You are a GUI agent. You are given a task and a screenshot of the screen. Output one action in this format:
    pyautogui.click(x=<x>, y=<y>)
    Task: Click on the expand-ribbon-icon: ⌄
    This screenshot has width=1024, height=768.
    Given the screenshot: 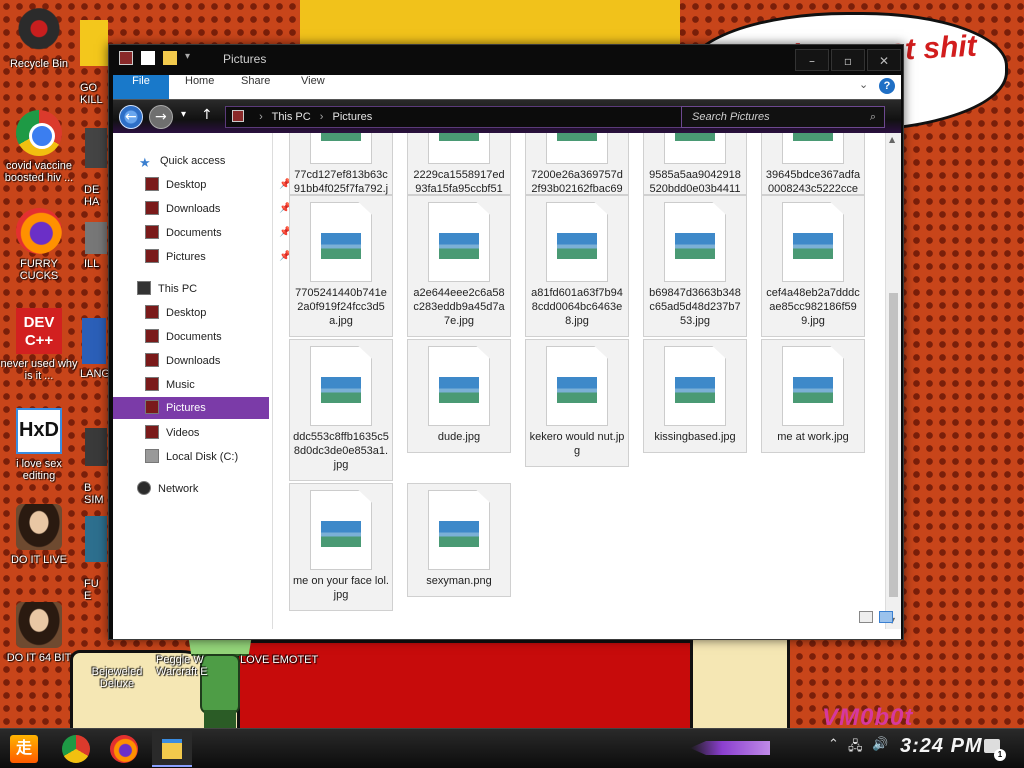 What is the action you would take?
    pyautogui.click(x=863, y=84)
    